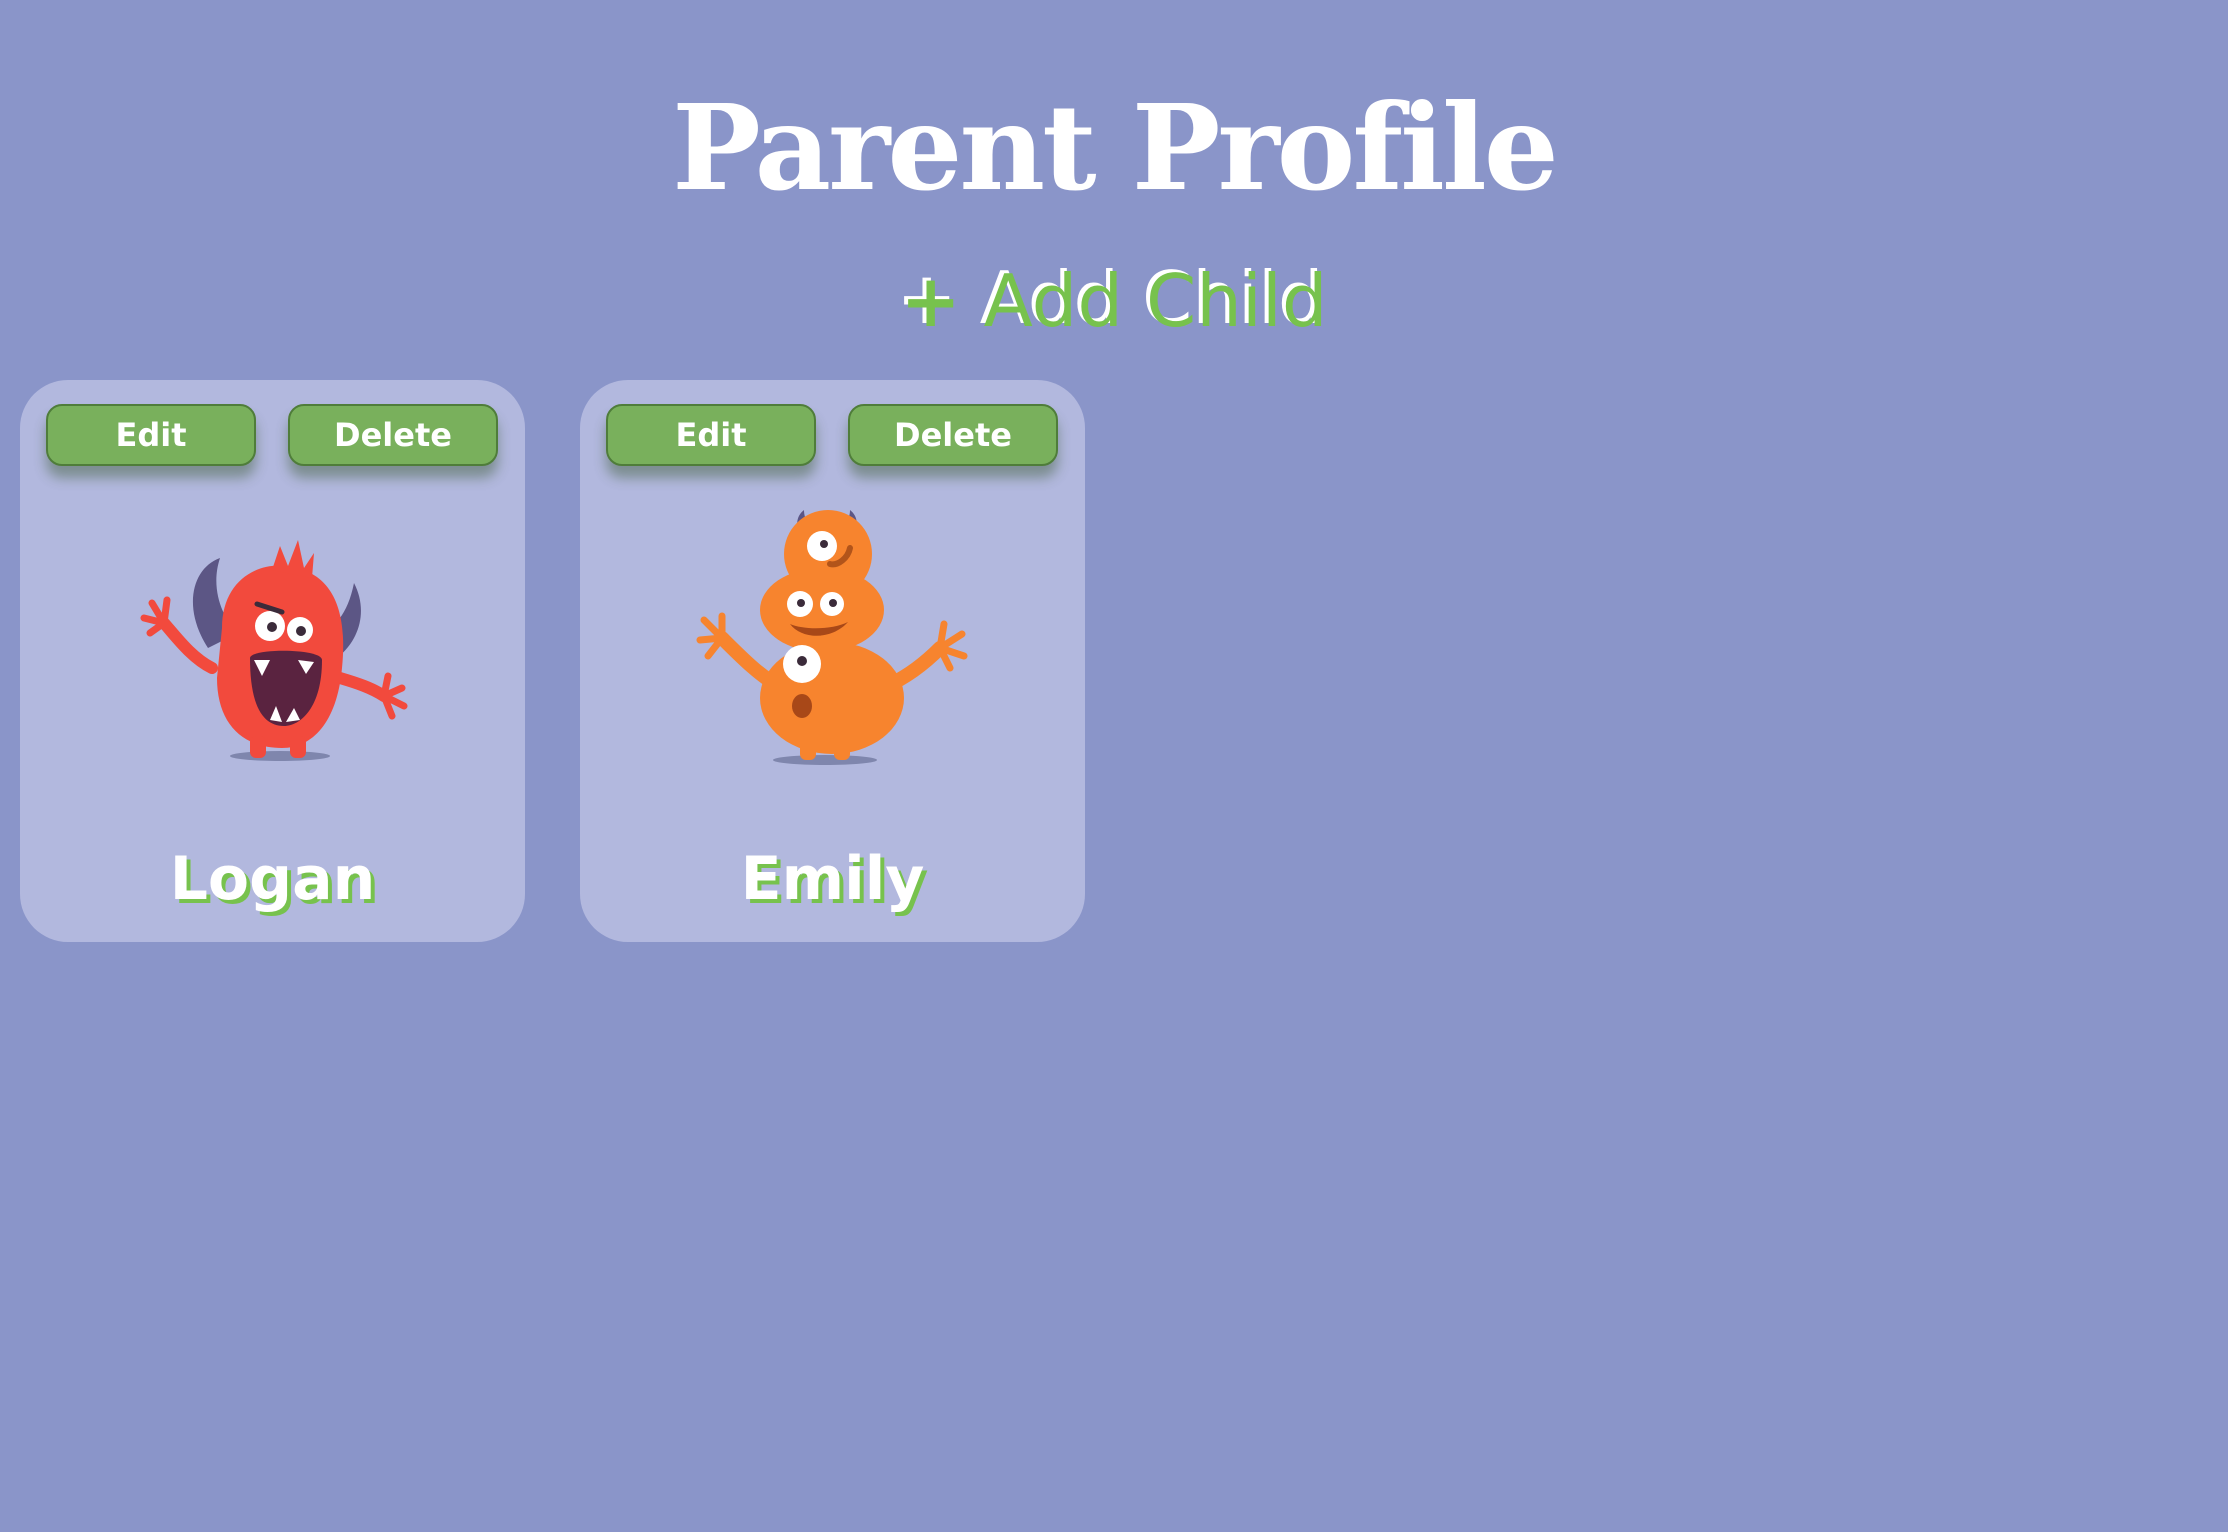  Describe the element at coordinates (930, 301) in the screenshot. I see `plus-icon: +` at that location.